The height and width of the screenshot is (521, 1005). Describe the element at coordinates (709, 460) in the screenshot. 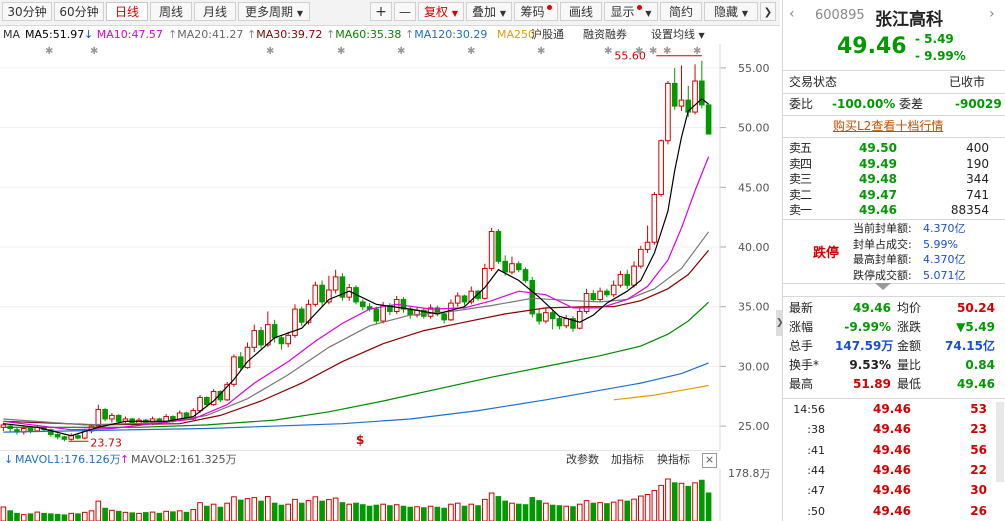

I see `close-indicator-icon: ×` at that location.